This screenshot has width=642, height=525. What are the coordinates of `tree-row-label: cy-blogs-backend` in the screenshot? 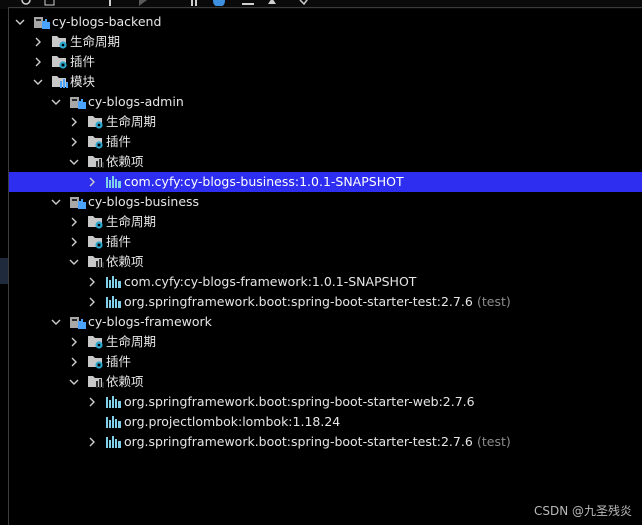 It's located at (107, 21).